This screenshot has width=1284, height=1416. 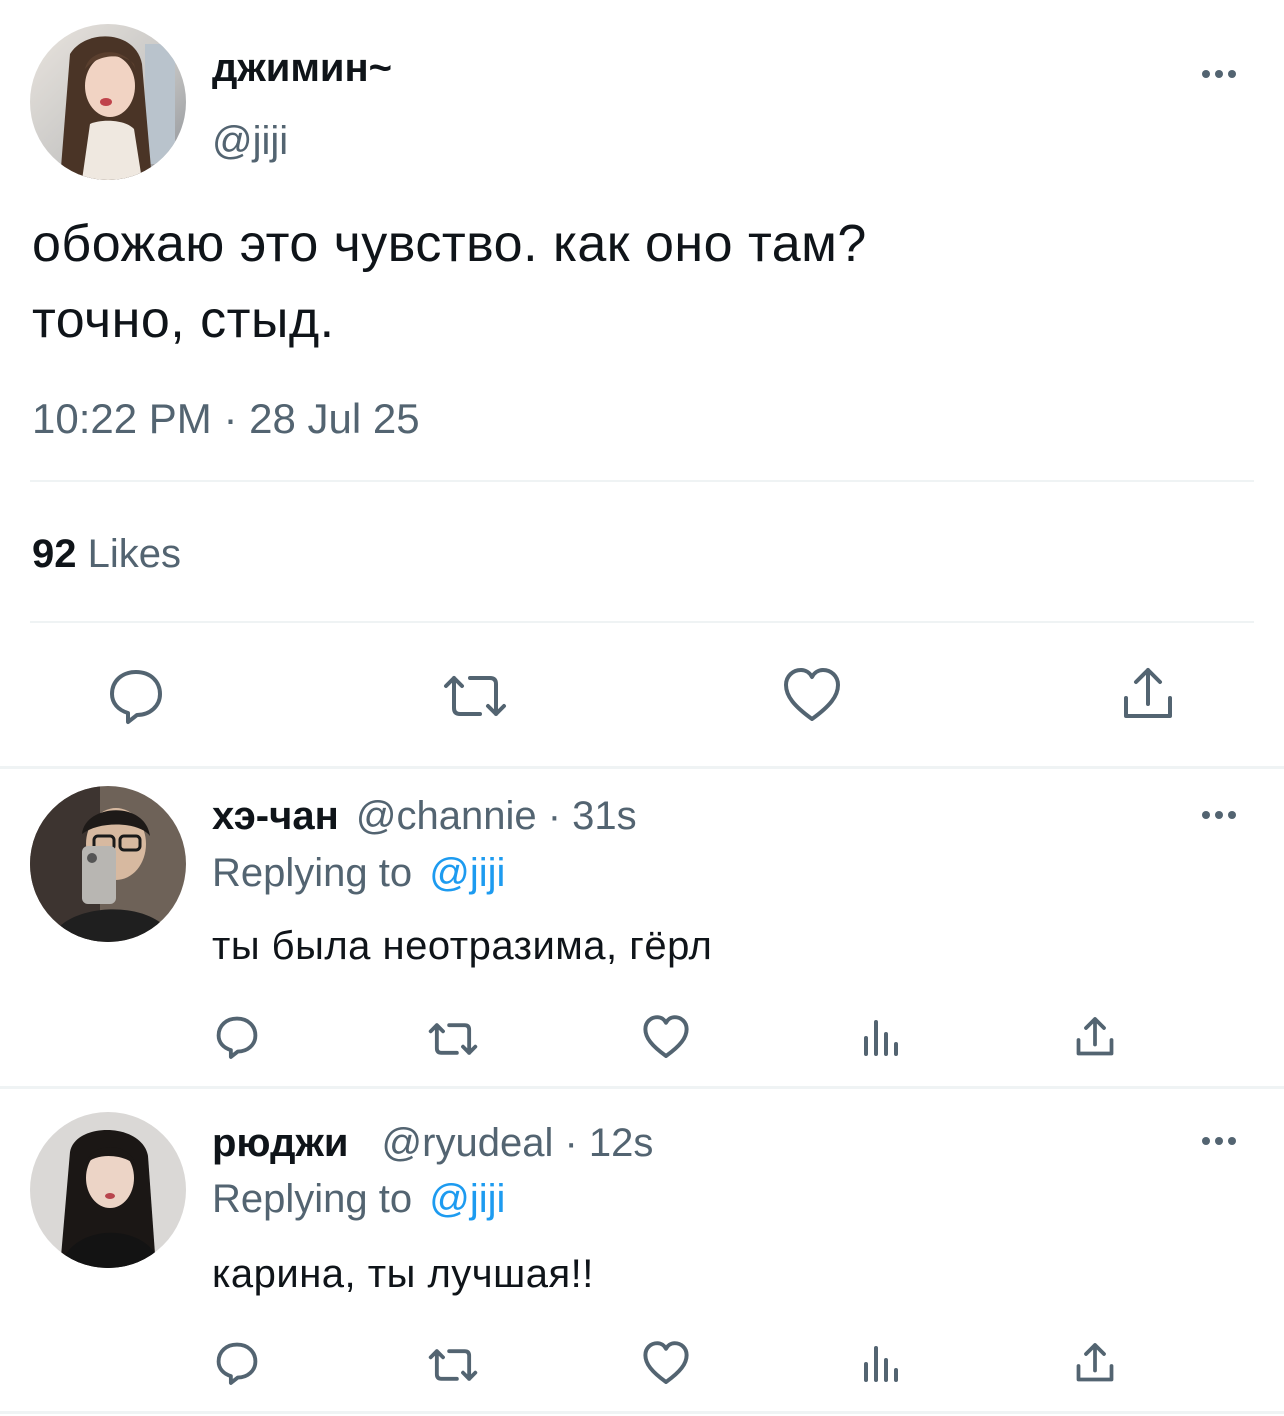 What do you see at coordinates (134, 554) in the screenshot?
I see `likes-label: Likes` at bounding box center [134, 554].